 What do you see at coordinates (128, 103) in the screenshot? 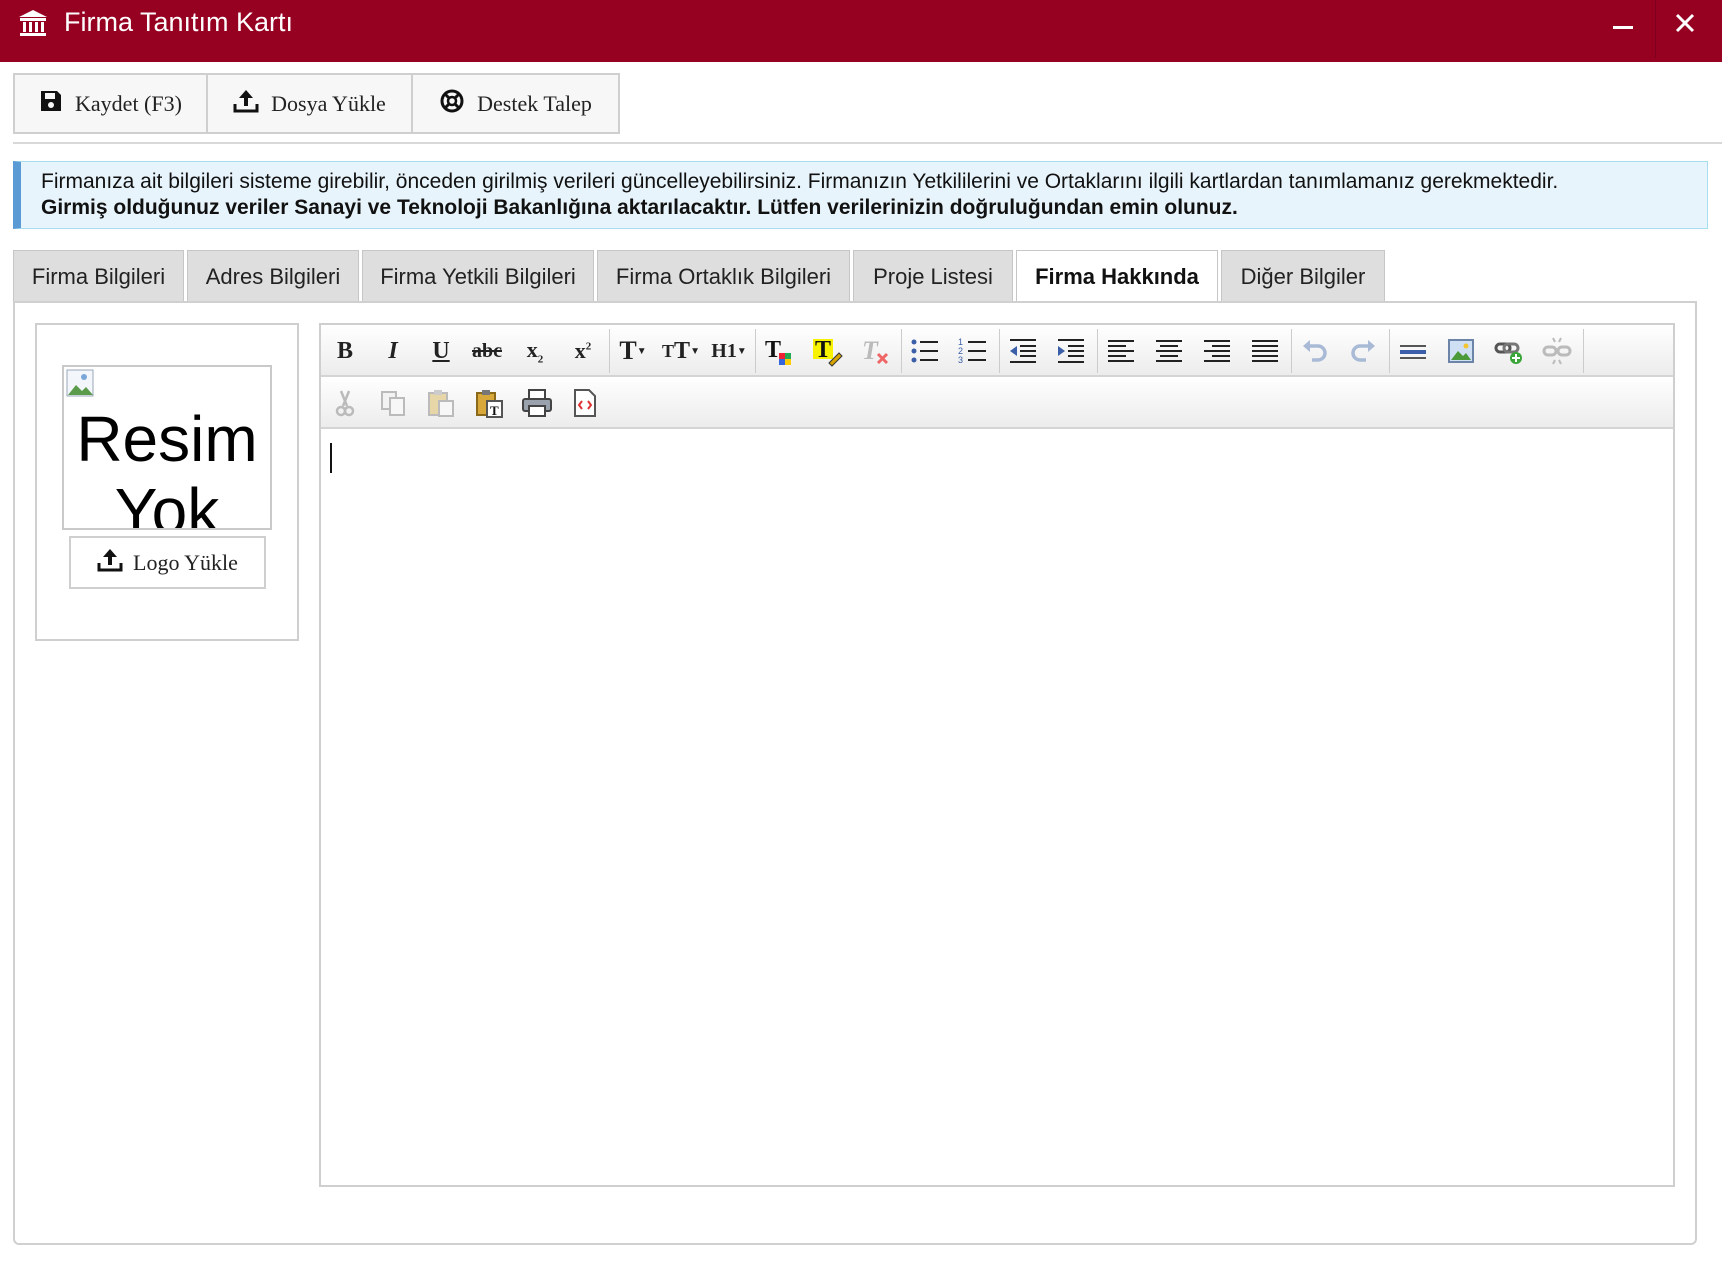
I see `save-label: Kaydet (F3)` at bounding box center [128, 103].